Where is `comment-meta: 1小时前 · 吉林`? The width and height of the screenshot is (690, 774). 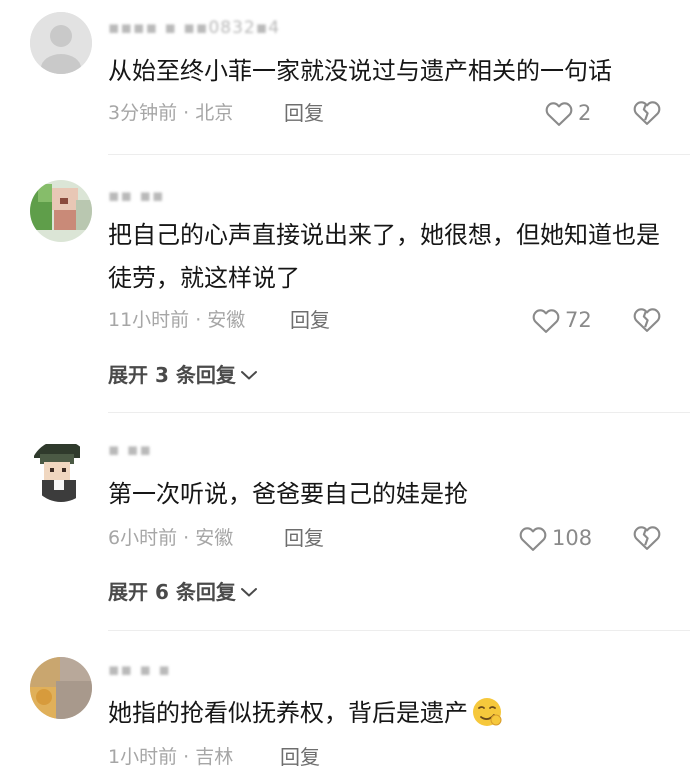 comment-meta: 1小时前 · 吉林 is located at coordinates (171, 757).